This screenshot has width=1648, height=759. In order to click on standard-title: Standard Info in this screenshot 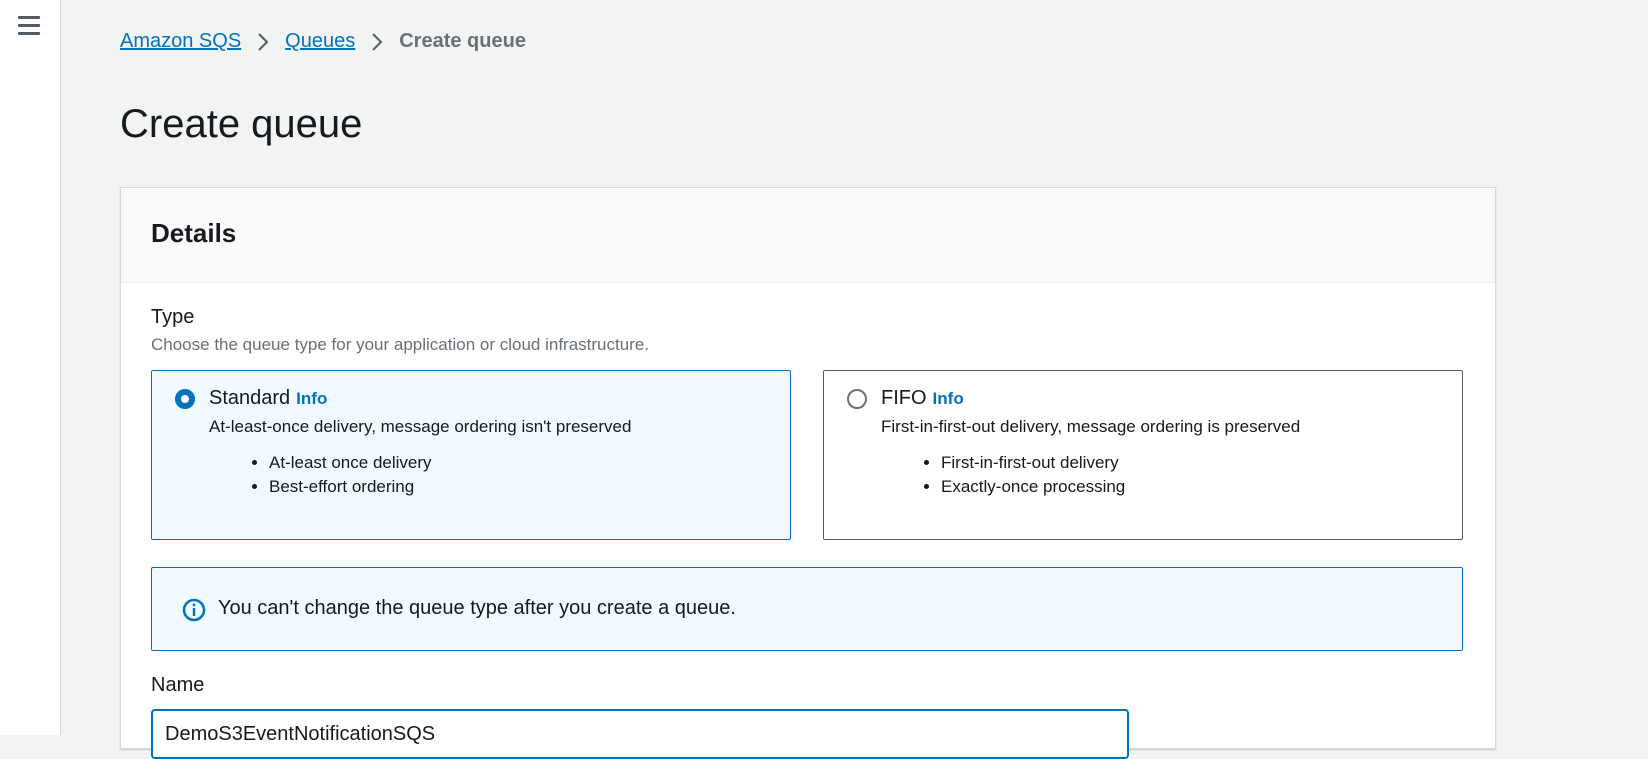, I will do `click(268, 398)`.